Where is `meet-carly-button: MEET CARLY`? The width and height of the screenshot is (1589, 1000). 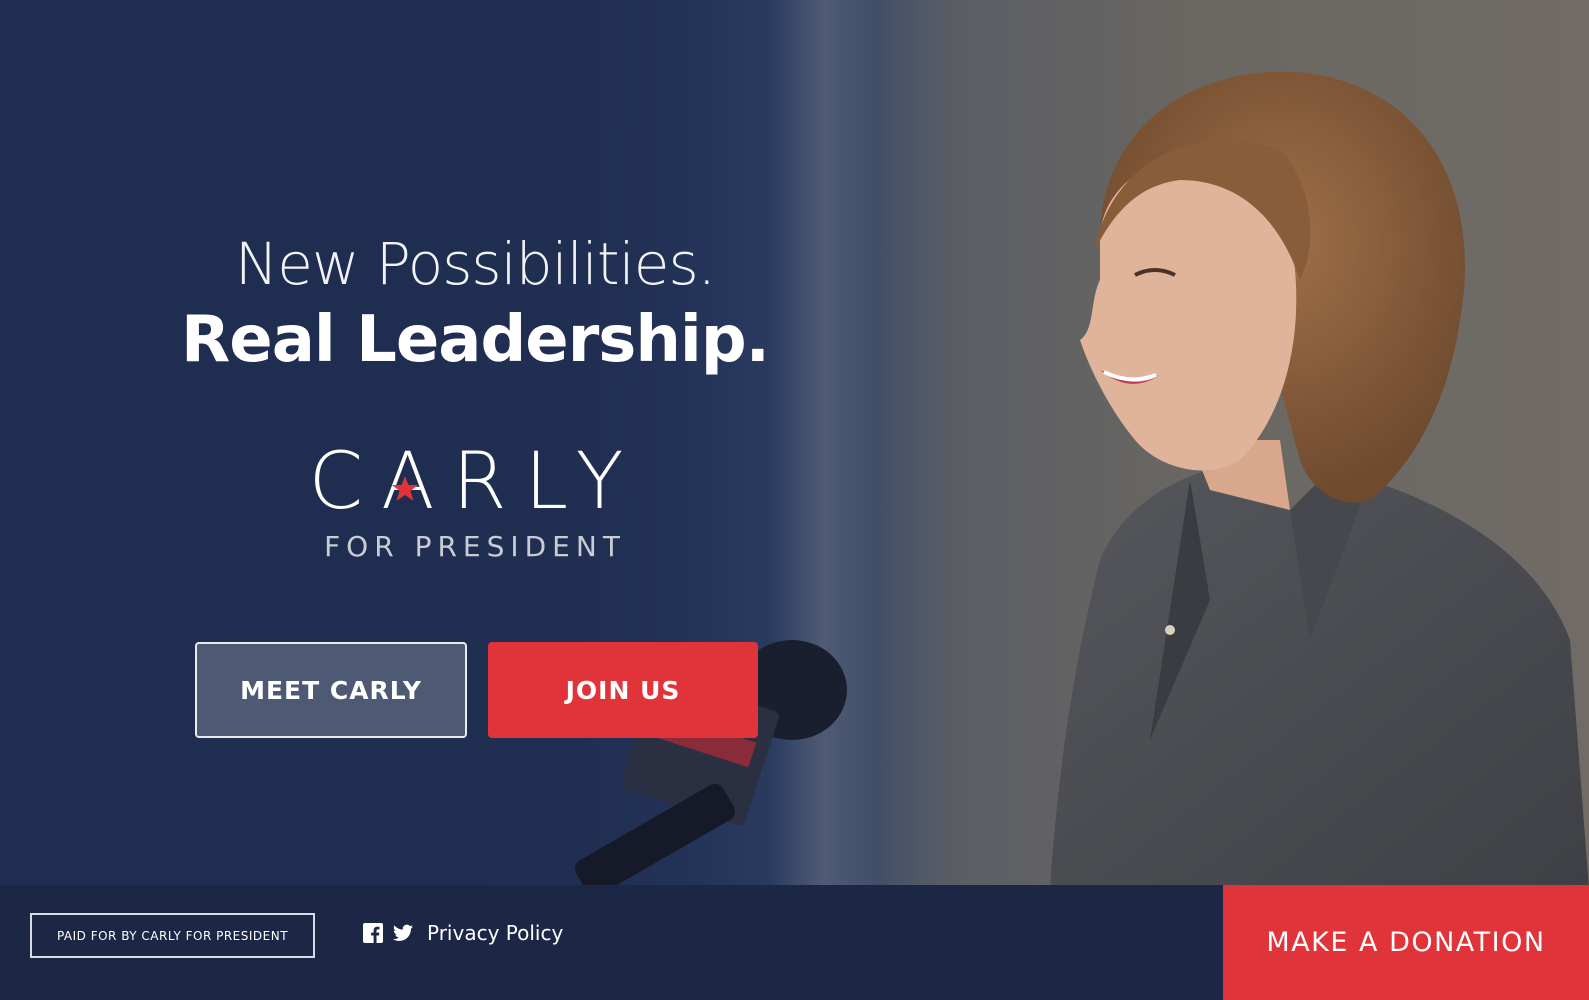 meet-carly-button: MEET CARLY is located at coordinates (331, 690).